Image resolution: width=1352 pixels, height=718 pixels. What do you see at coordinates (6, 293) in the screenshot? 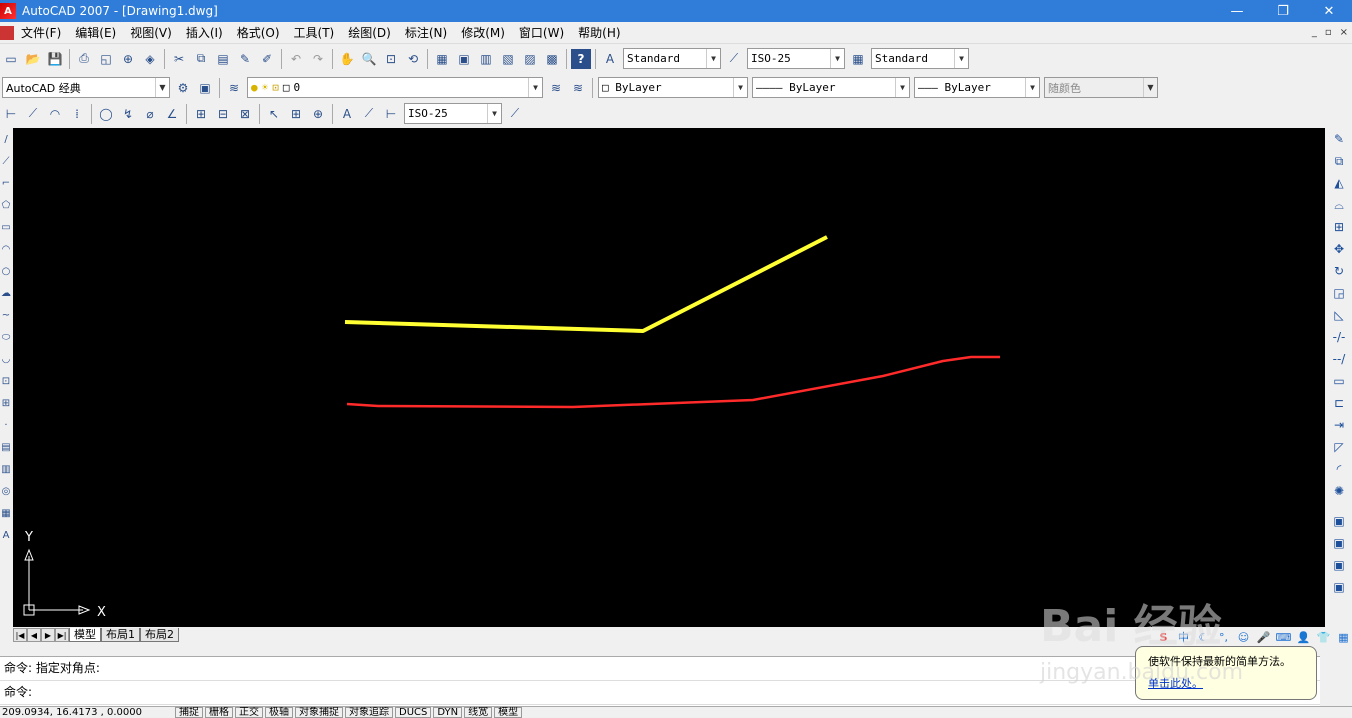
I see `revcloud-icon: ☁` at bounding box center [6, 293].